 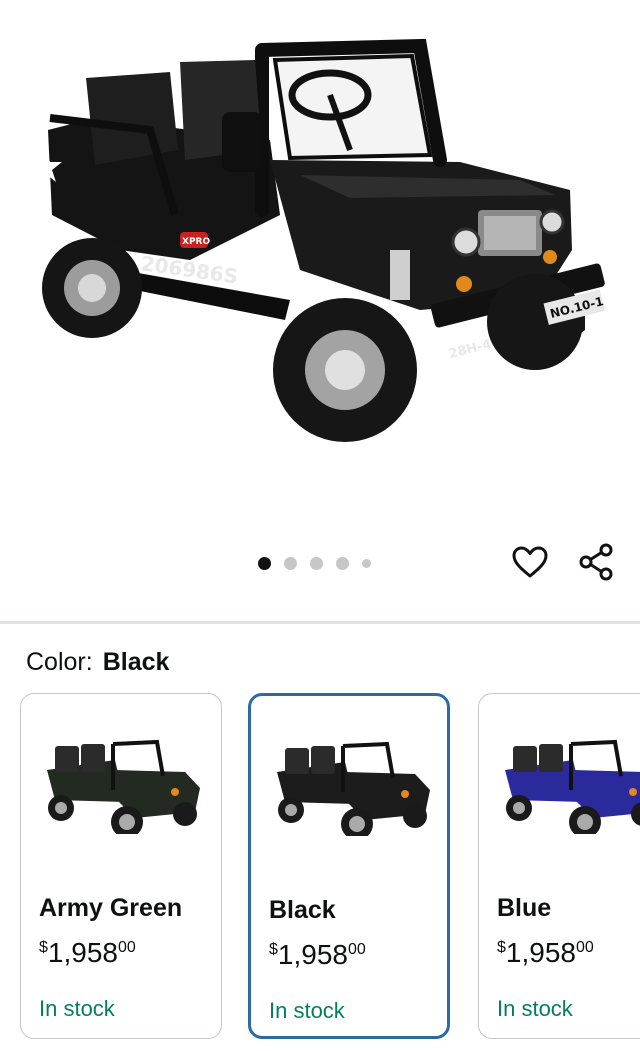 I want to click on wishlist-button, so click(x=530, y=562).